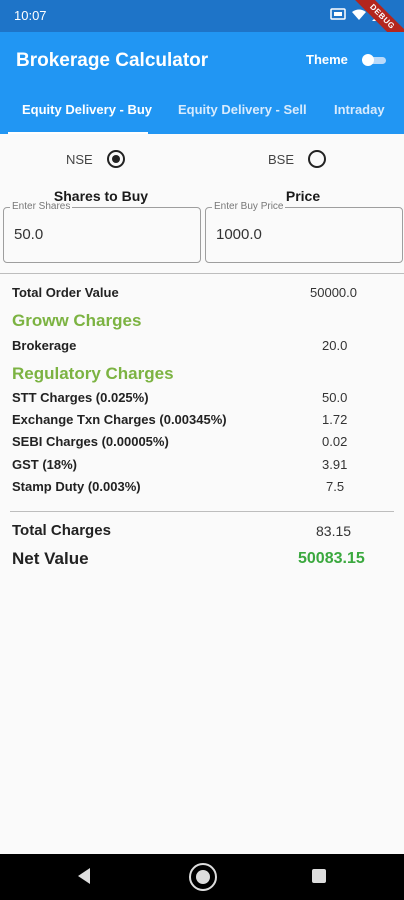 The height and width of the screenshot is (900, 404). Describe the element at coordinates (335, 419) in the screenshot. I see `charge-value: 1.72` at that location.